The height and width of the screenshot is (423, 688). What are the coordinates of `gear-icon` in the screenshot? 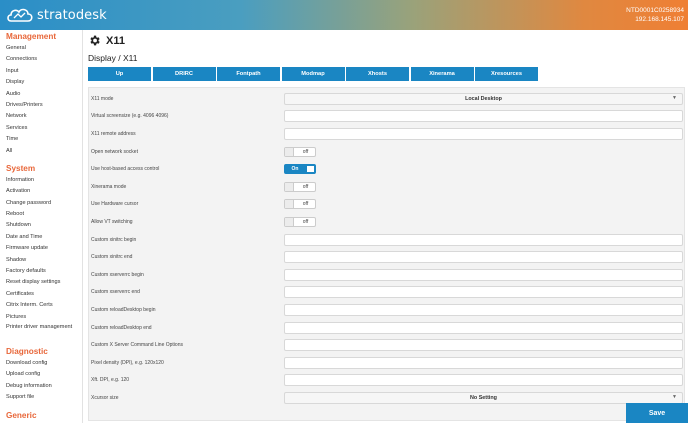 It's located at (95, 40).